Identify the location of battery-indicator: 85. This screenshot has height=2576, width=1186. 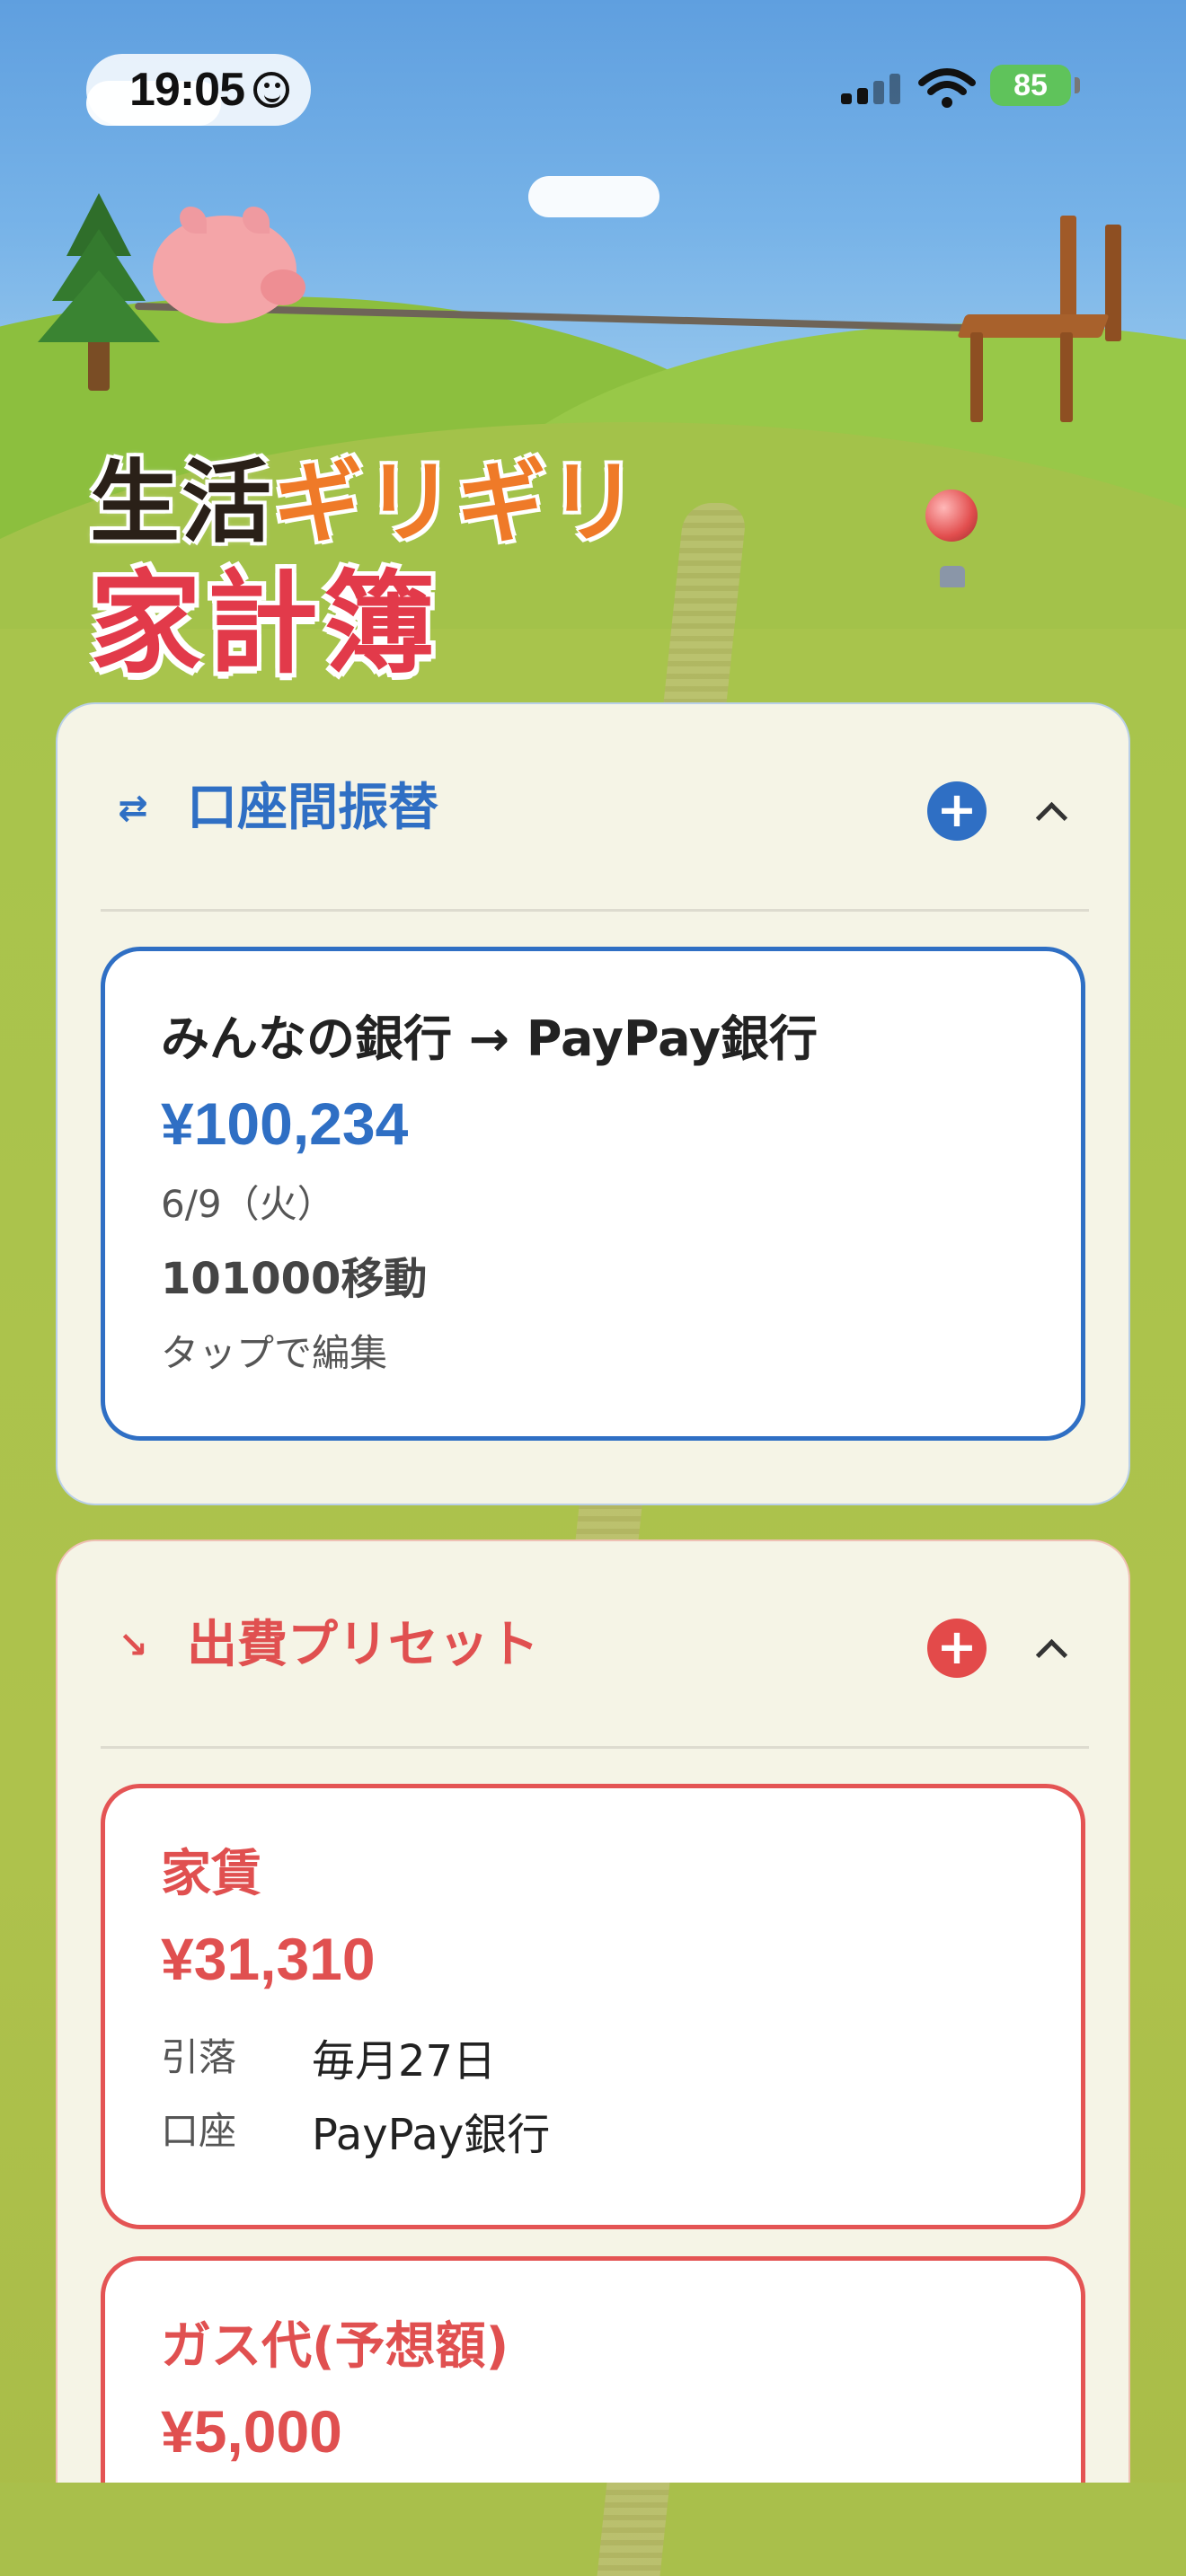
(1035, 85).